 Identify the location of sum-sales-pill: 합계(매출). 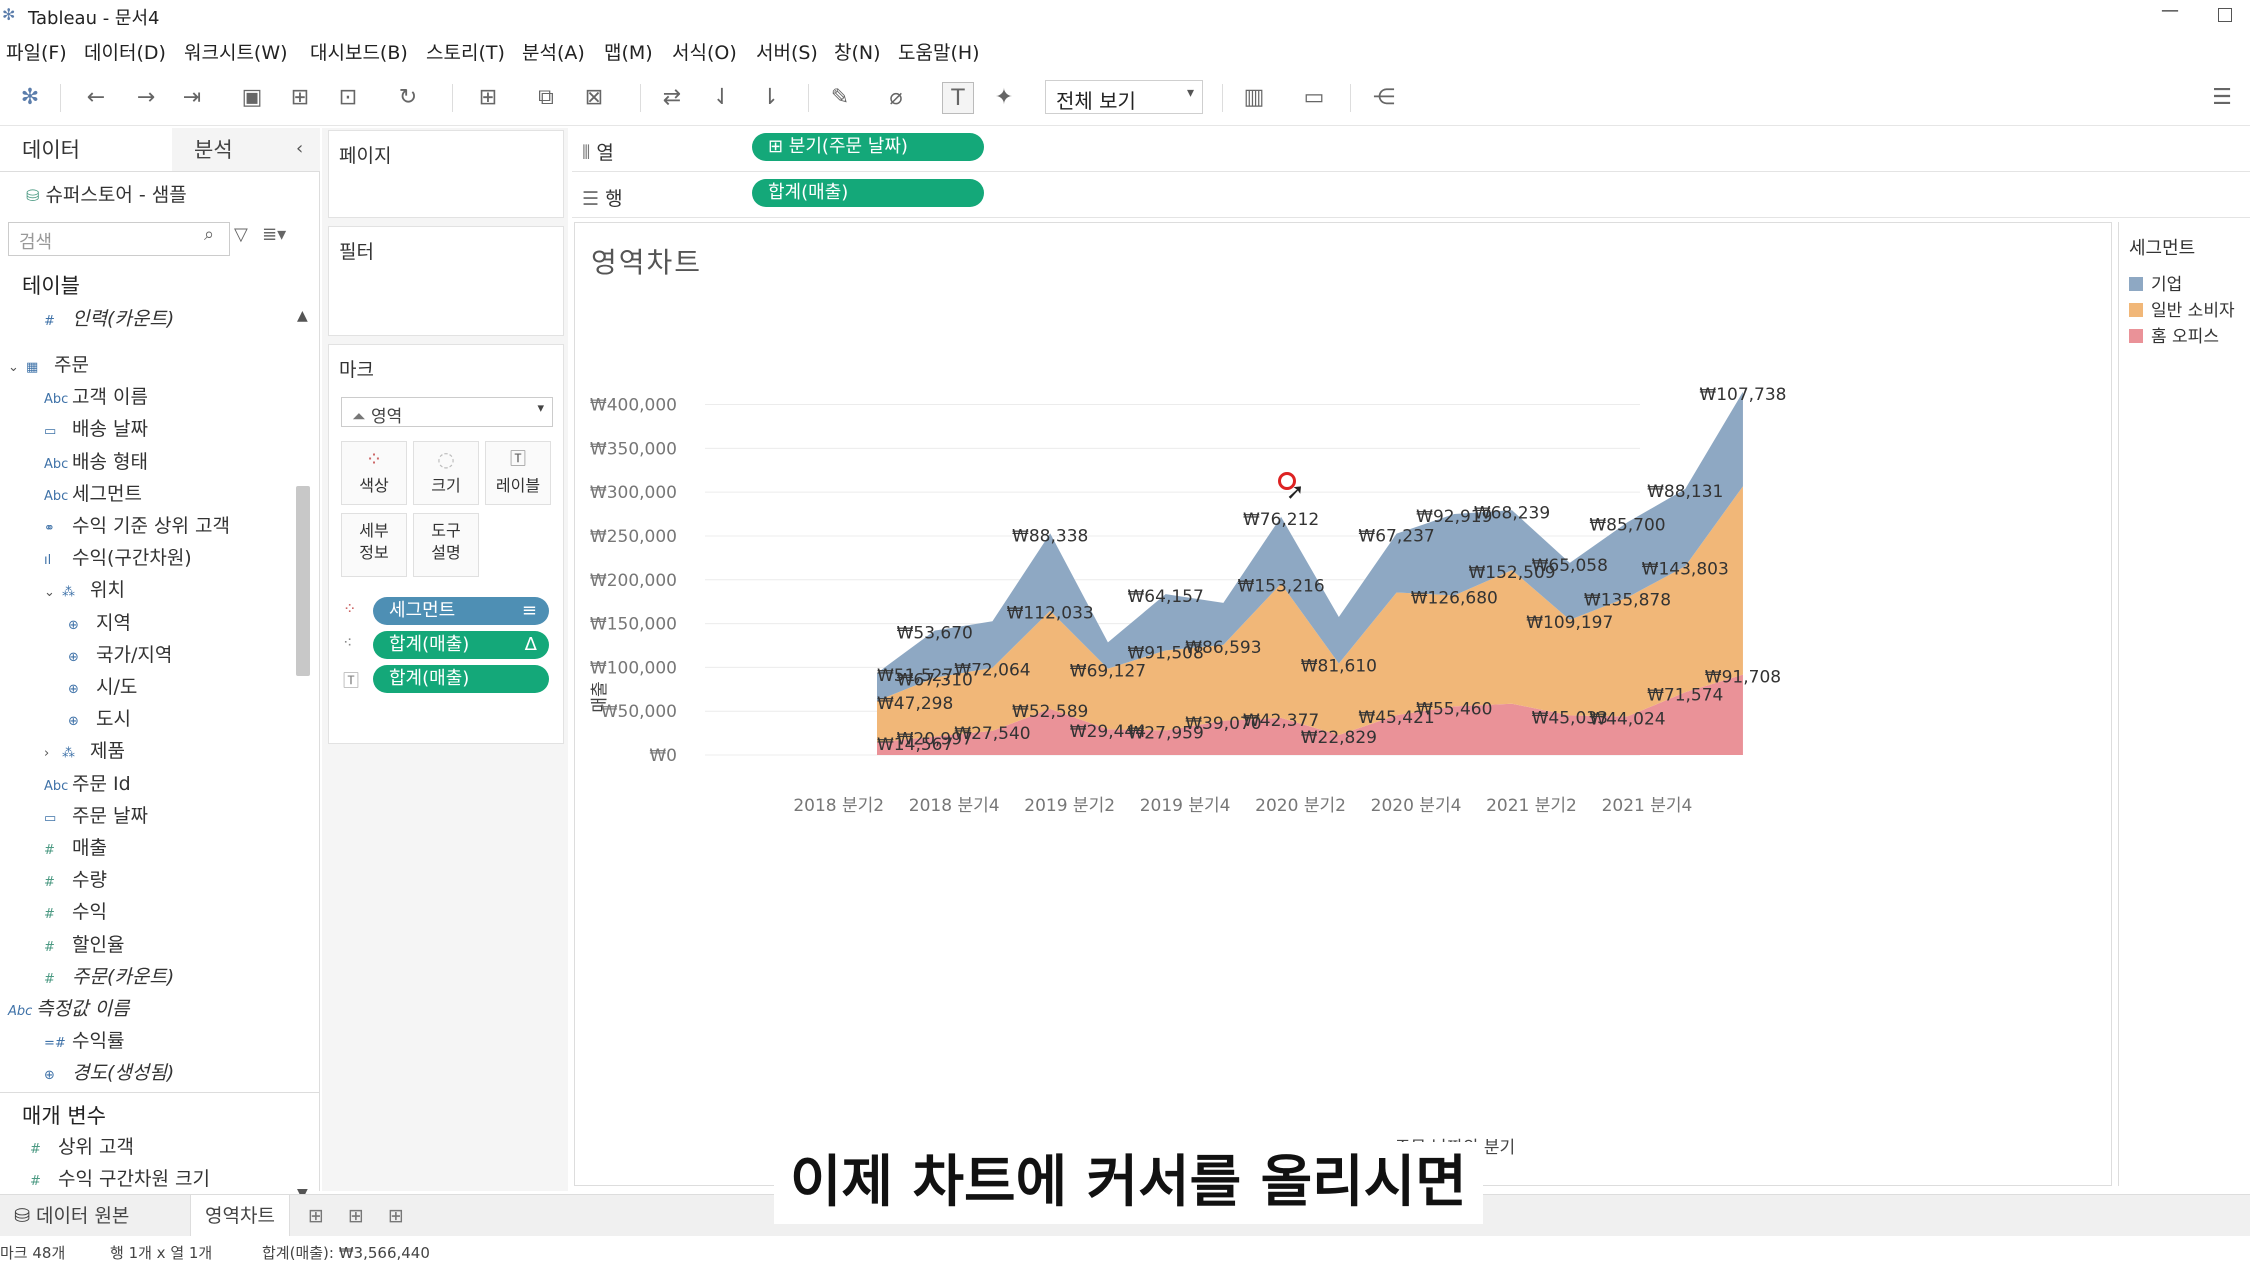
(868, 193).